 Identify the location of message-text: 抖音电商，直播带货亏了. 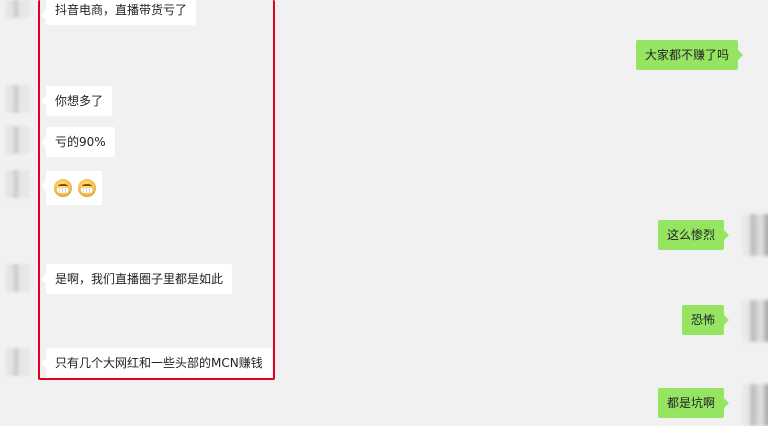
(121, 10).